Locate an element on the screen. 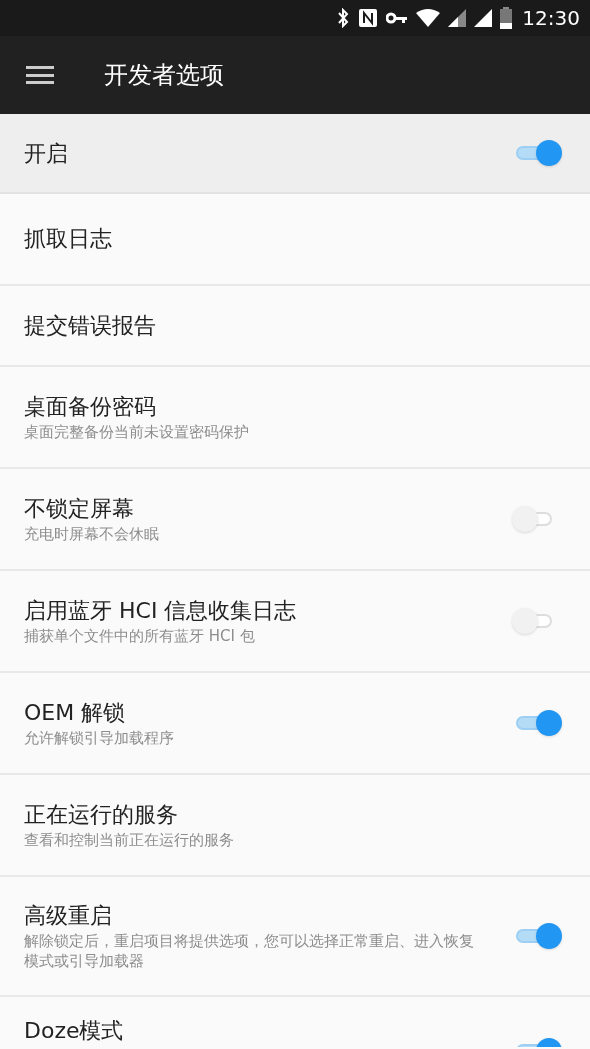 This screenshot has height=1049, width=590. setting-row: 正在运行的服务 查看和控制当前正在运行的服务 is located at coordinates (295, 826).